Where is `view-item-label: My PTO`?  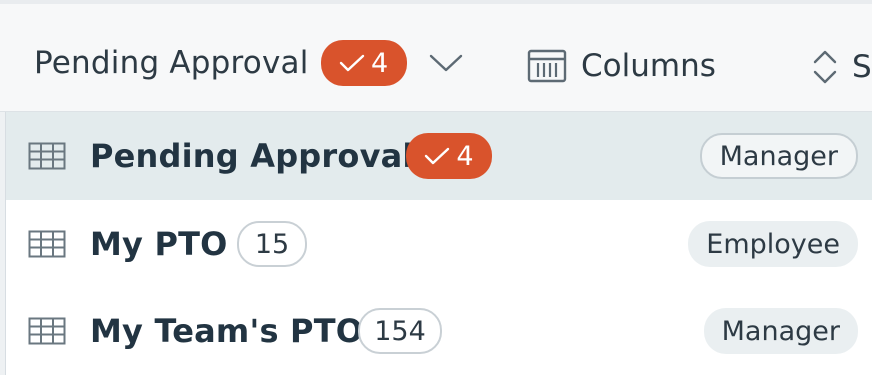
view-item-label: My PTO is located at coordinates (159, 244).